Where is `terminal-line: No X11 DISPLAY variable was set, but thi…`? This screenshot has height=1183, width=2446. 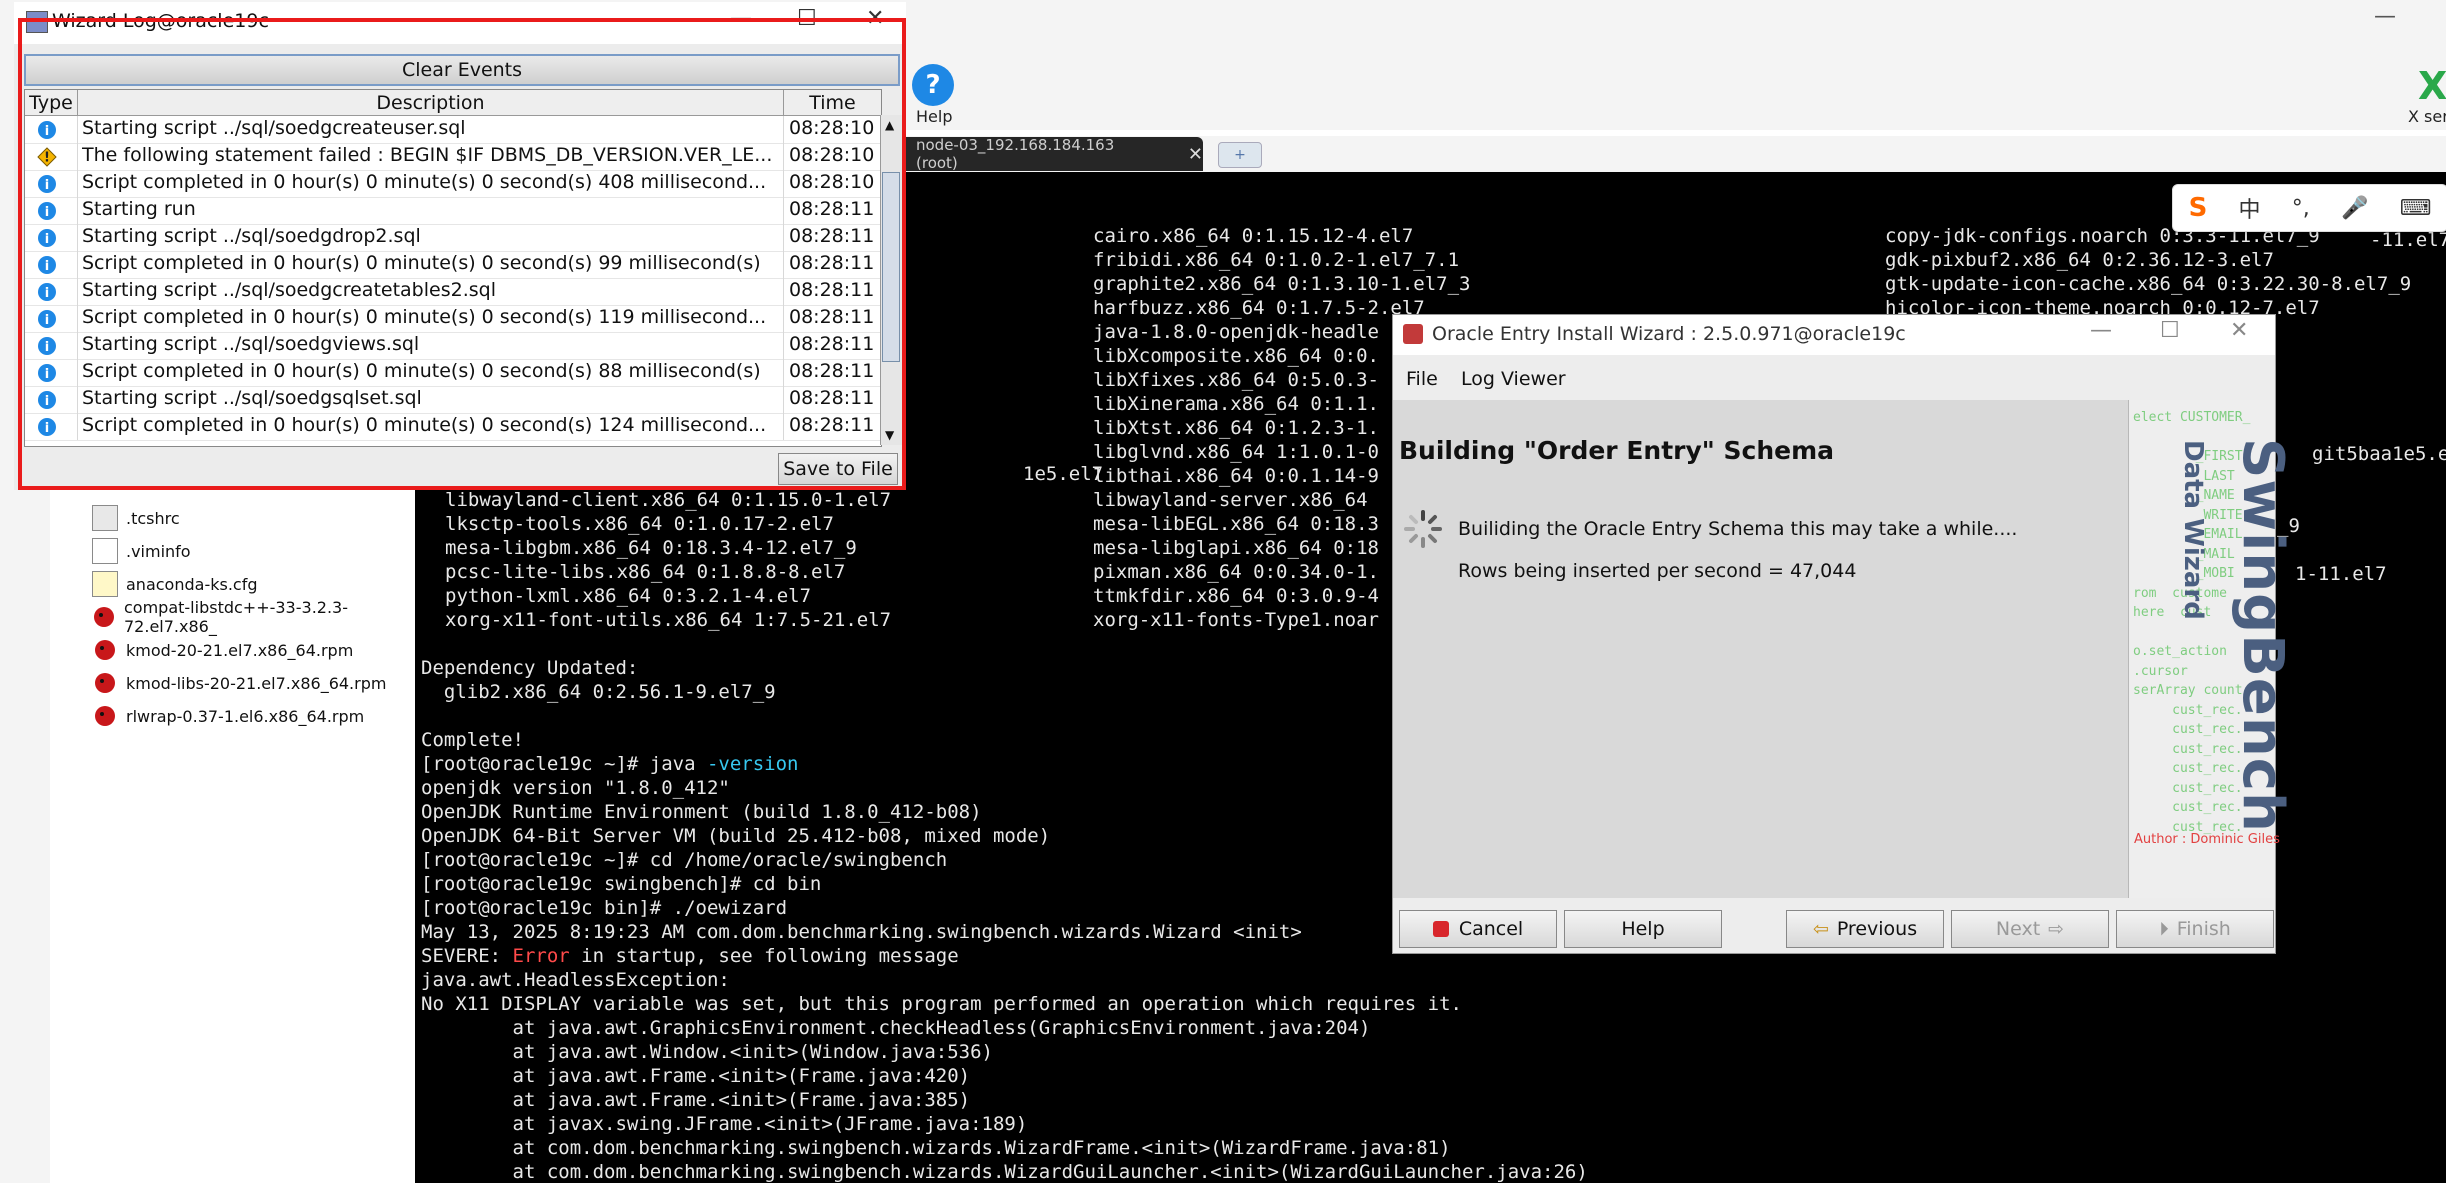
terminal-line: No X11 DISPLAY variable was set, but thi… is located at coordinates (941, 1004).